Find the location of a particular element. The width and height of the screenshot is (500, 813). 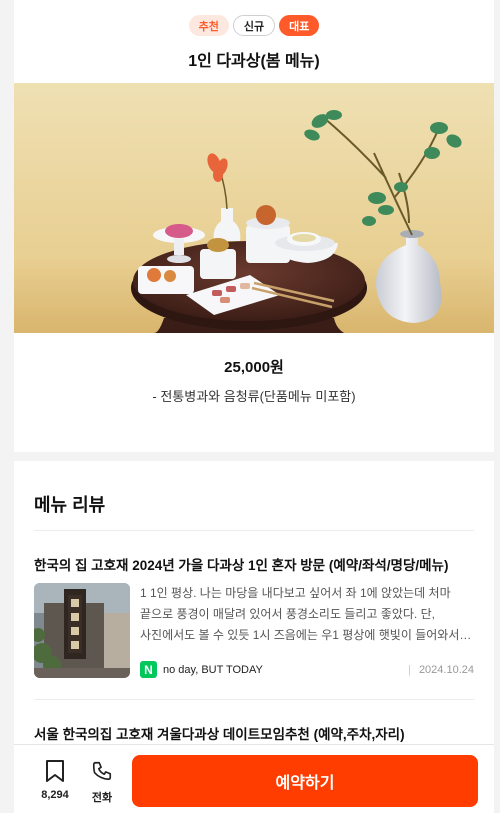

review-source: N no day, BUT TODAY is located at coordinates (201, 669).